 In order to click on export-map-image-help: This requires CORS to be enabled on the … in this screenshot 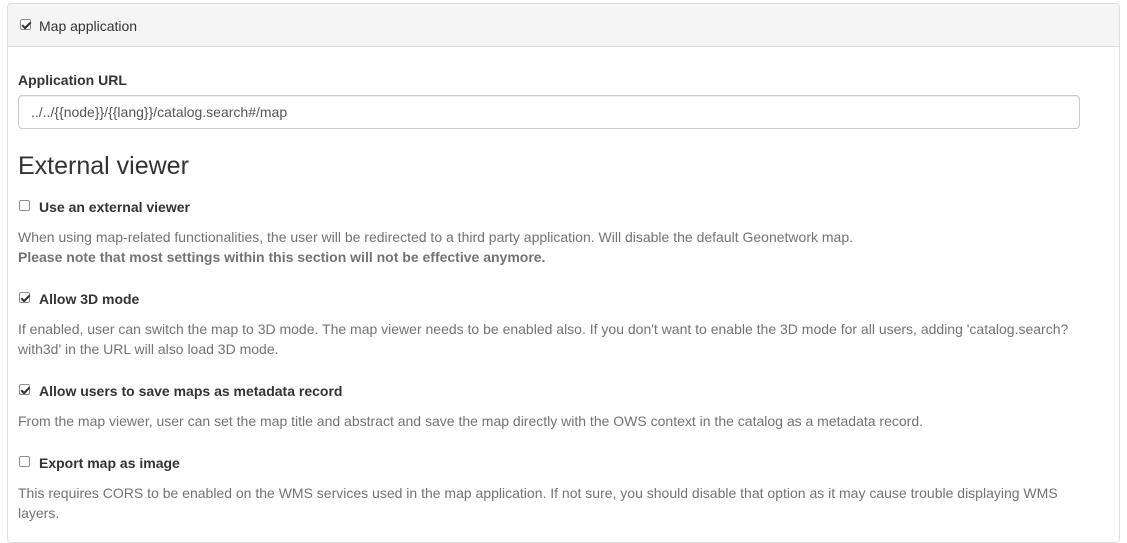, I will do `click(558, 503)`.